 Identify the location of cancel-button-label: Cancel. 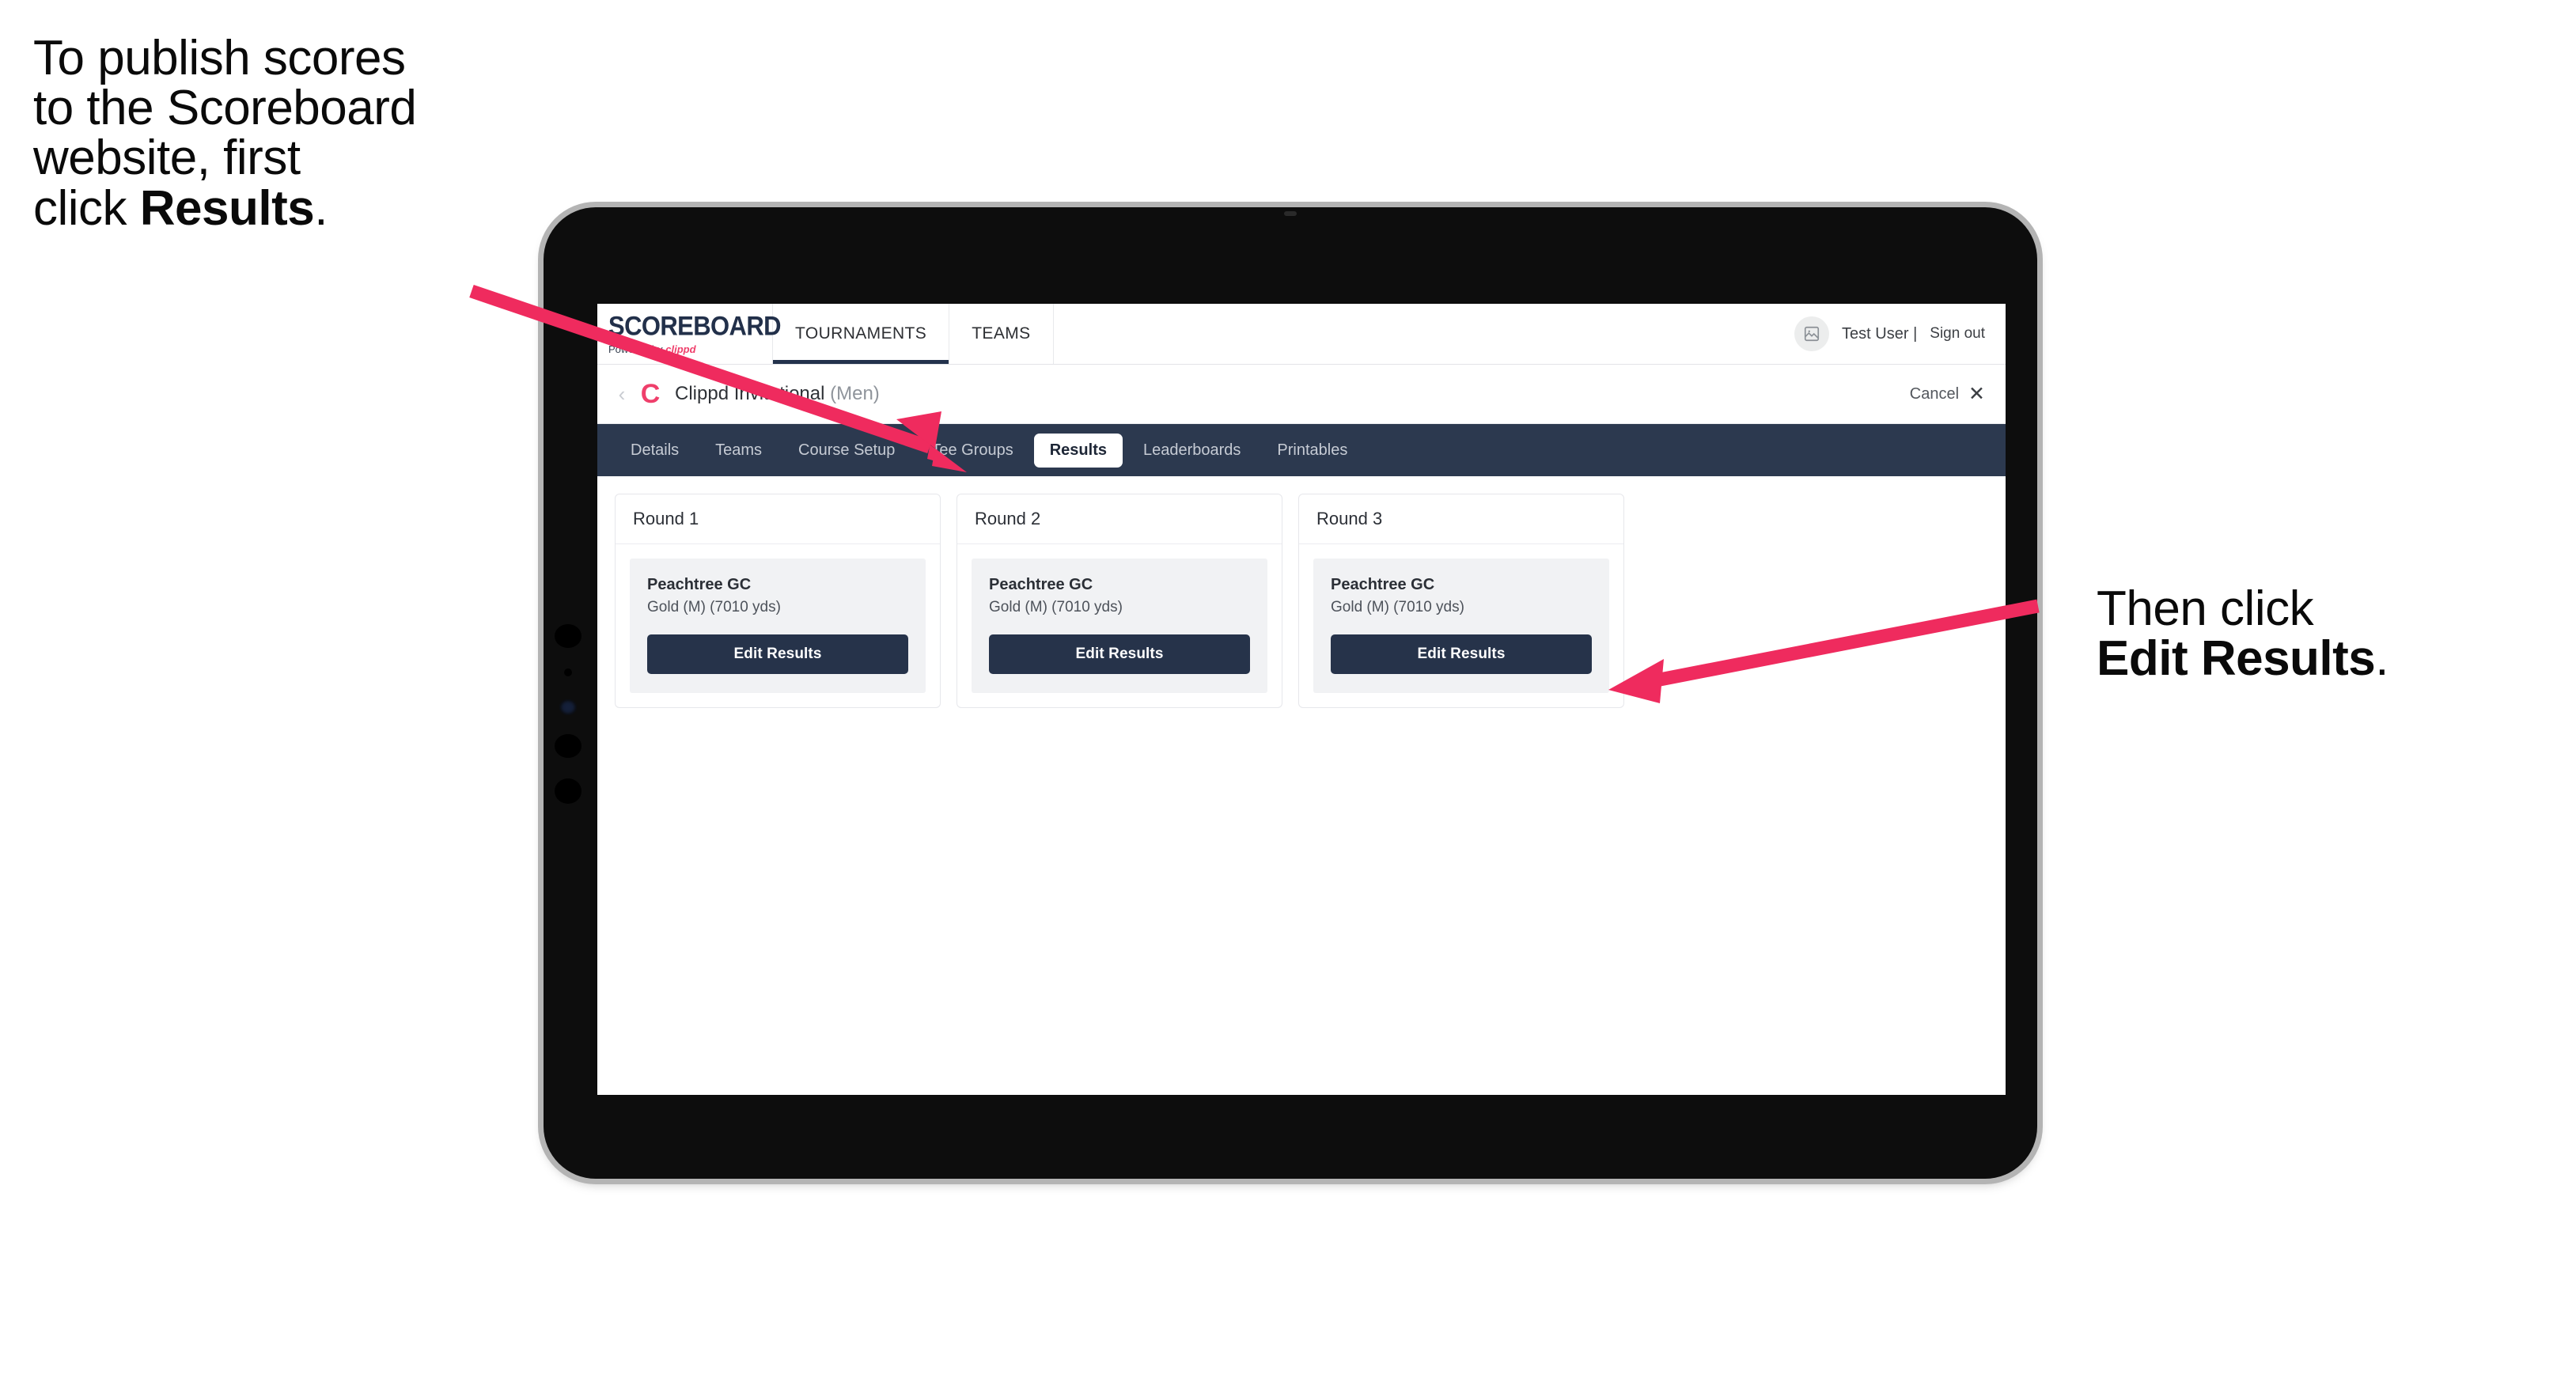
(1934, 393).